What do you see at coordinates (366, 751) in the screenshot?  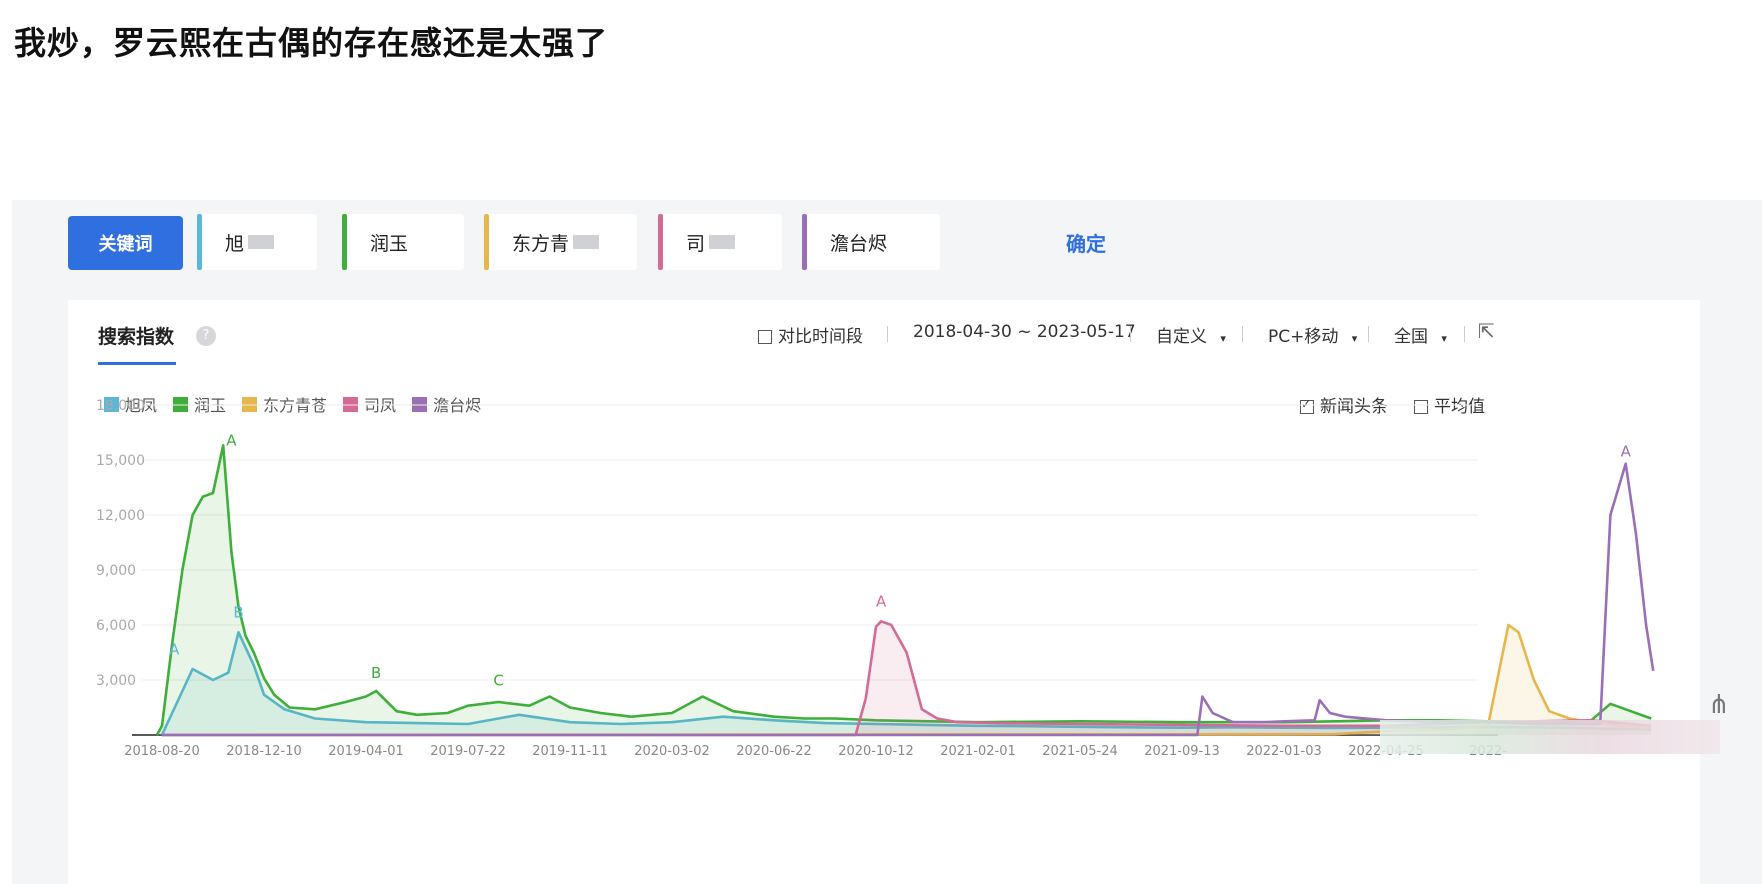 I see `x-tick-label: 2019-04-01` at bounding box center [366, 751].